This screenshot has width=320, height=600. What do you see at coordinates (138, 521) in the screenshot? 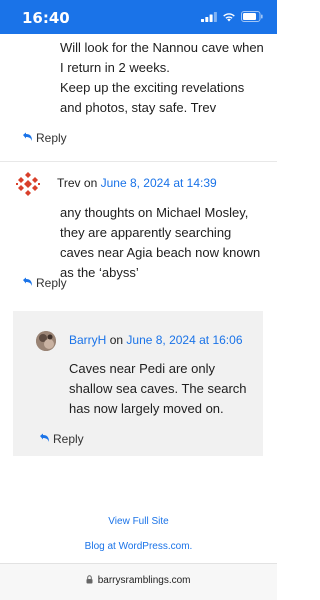
I see `view-full-site-link: View Full Site` at bounding box center [138, 521].